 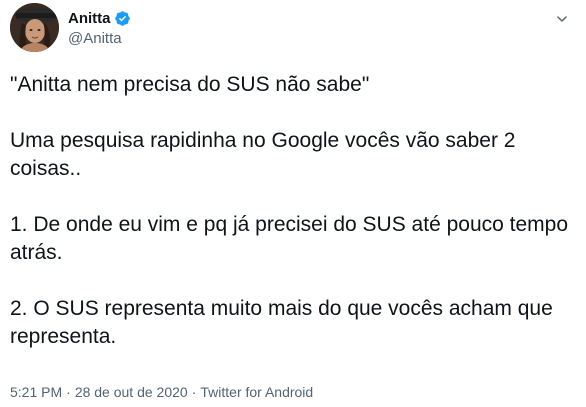 What do you see at coordinates (89, 18) in the screenshot?
I see `author-display-name: Anitta` at bounding box center [89, 18].